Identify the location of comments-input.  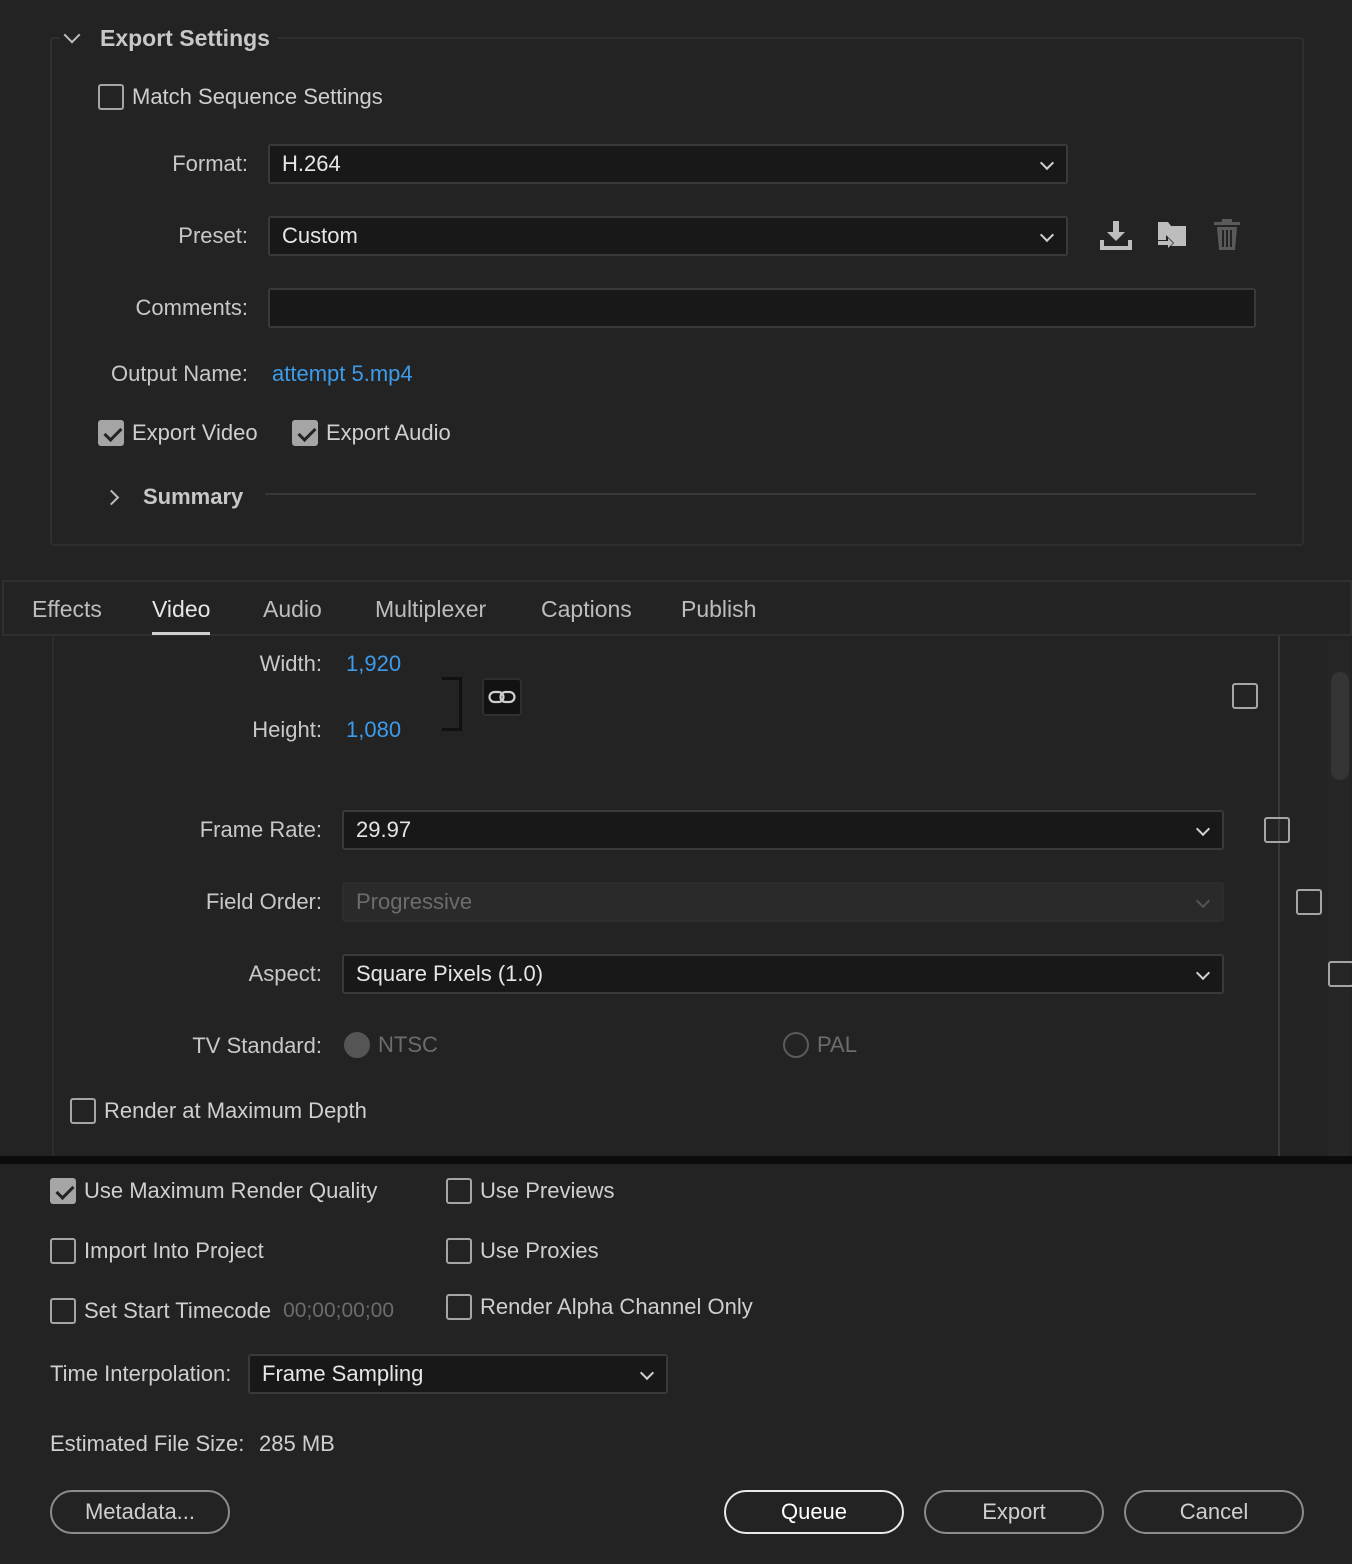
(762, 308).